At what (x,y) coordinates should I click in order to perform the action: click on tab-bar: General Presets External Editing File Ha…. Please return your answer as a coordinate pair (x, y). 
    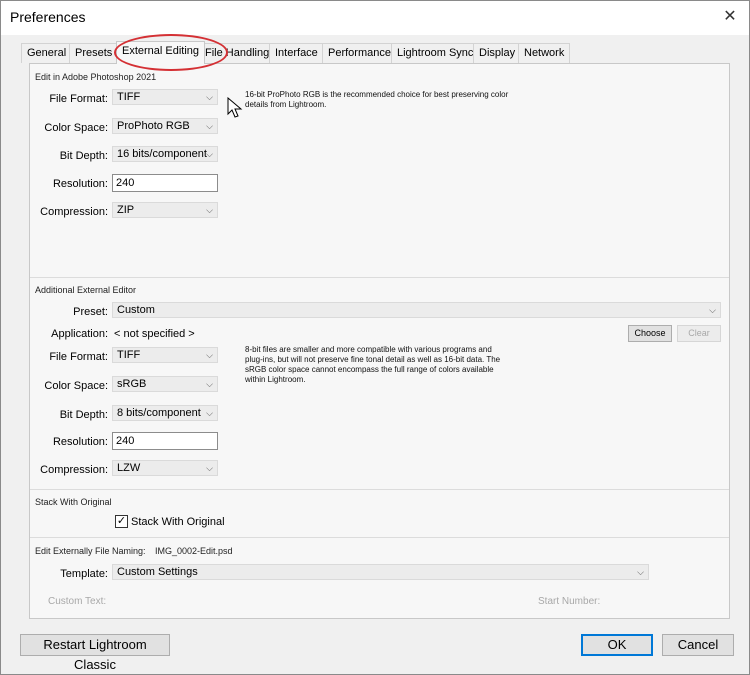
    Looking at the image, I should click on (376, 52).